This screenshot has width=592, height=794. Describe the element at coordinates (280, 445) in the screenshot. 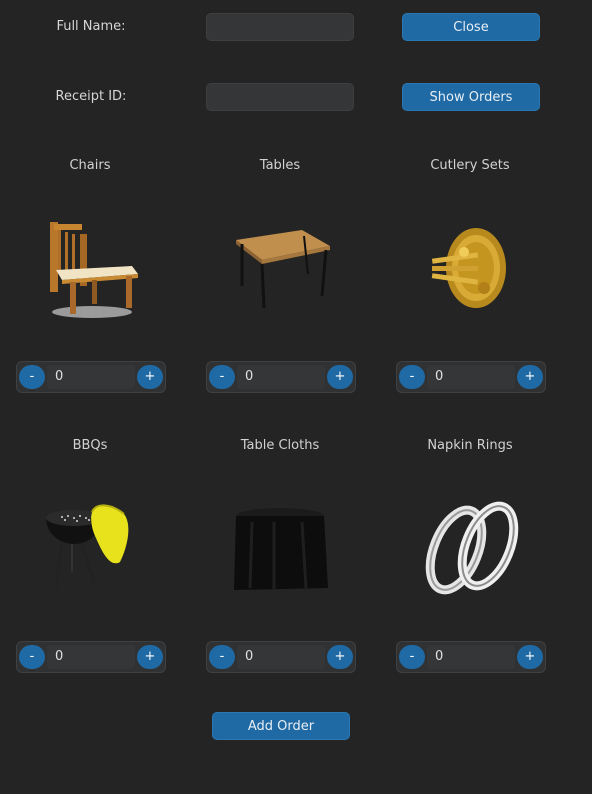

I see `category-title-table-cloths: Table Cloths` at that location.